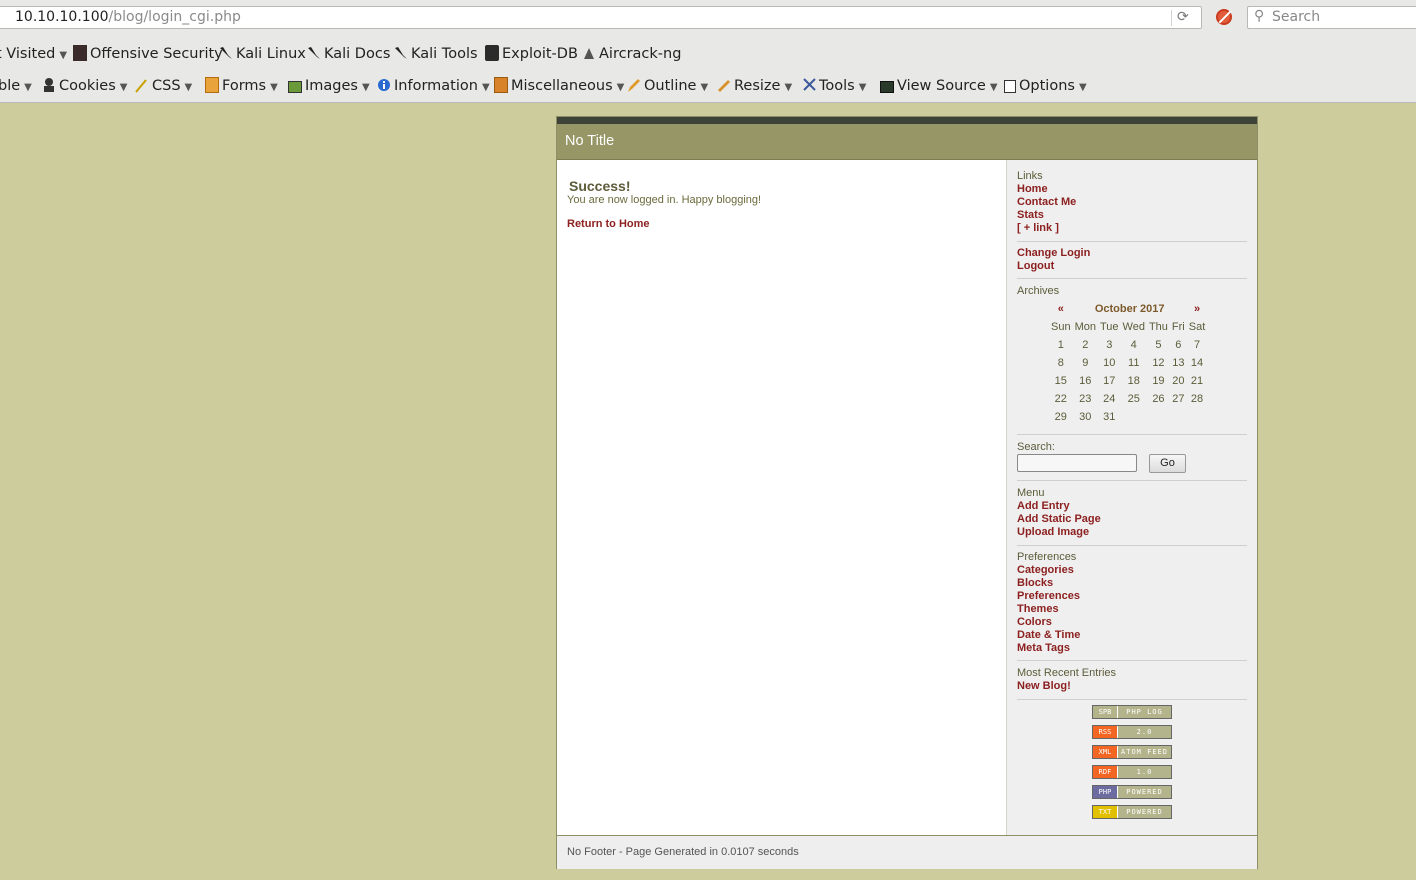 The image size is (1416, 880). Describe the element at coordinates (1197, 417) in the screenshot. I see `calendar-day` at that location.